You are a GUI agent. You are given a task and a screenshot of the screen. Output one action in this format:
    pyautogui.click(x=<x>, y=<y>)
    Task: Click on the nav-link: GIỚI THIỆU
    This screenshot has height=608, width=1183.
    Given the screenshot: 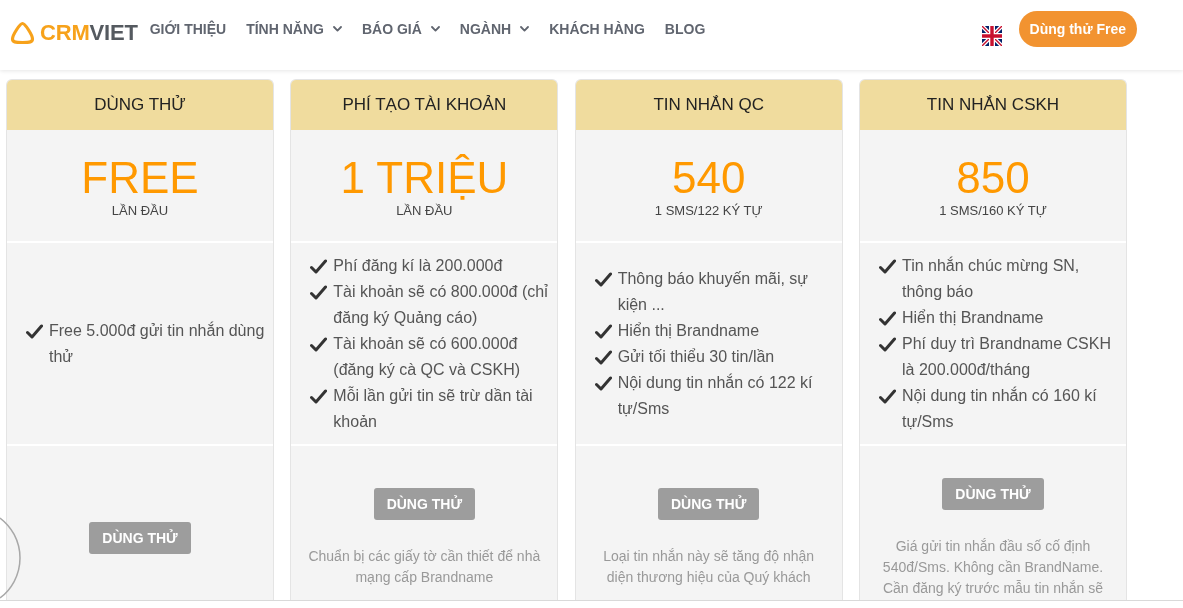 What is the action you would take?
    pyautogui.click(x=188, y=29)
    